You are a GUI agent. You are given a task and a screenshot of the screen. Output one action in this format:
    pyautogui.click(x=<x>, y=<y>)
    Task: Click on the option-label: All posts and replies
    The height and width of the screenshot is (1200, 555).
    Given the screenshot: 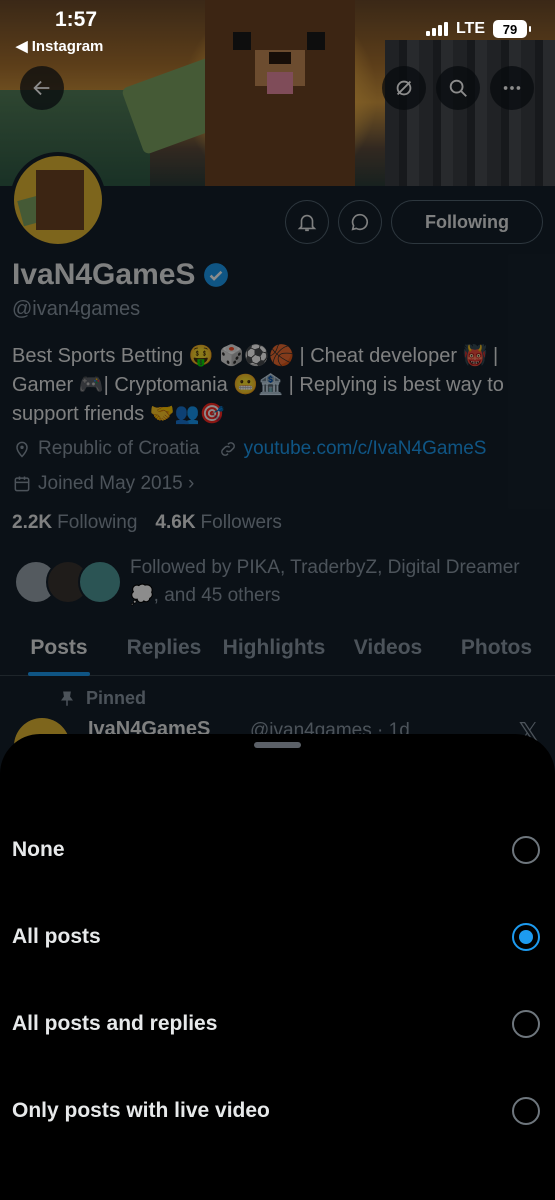 What is the action you would take?
    pyautogui.click(x=115, y=1023)
    